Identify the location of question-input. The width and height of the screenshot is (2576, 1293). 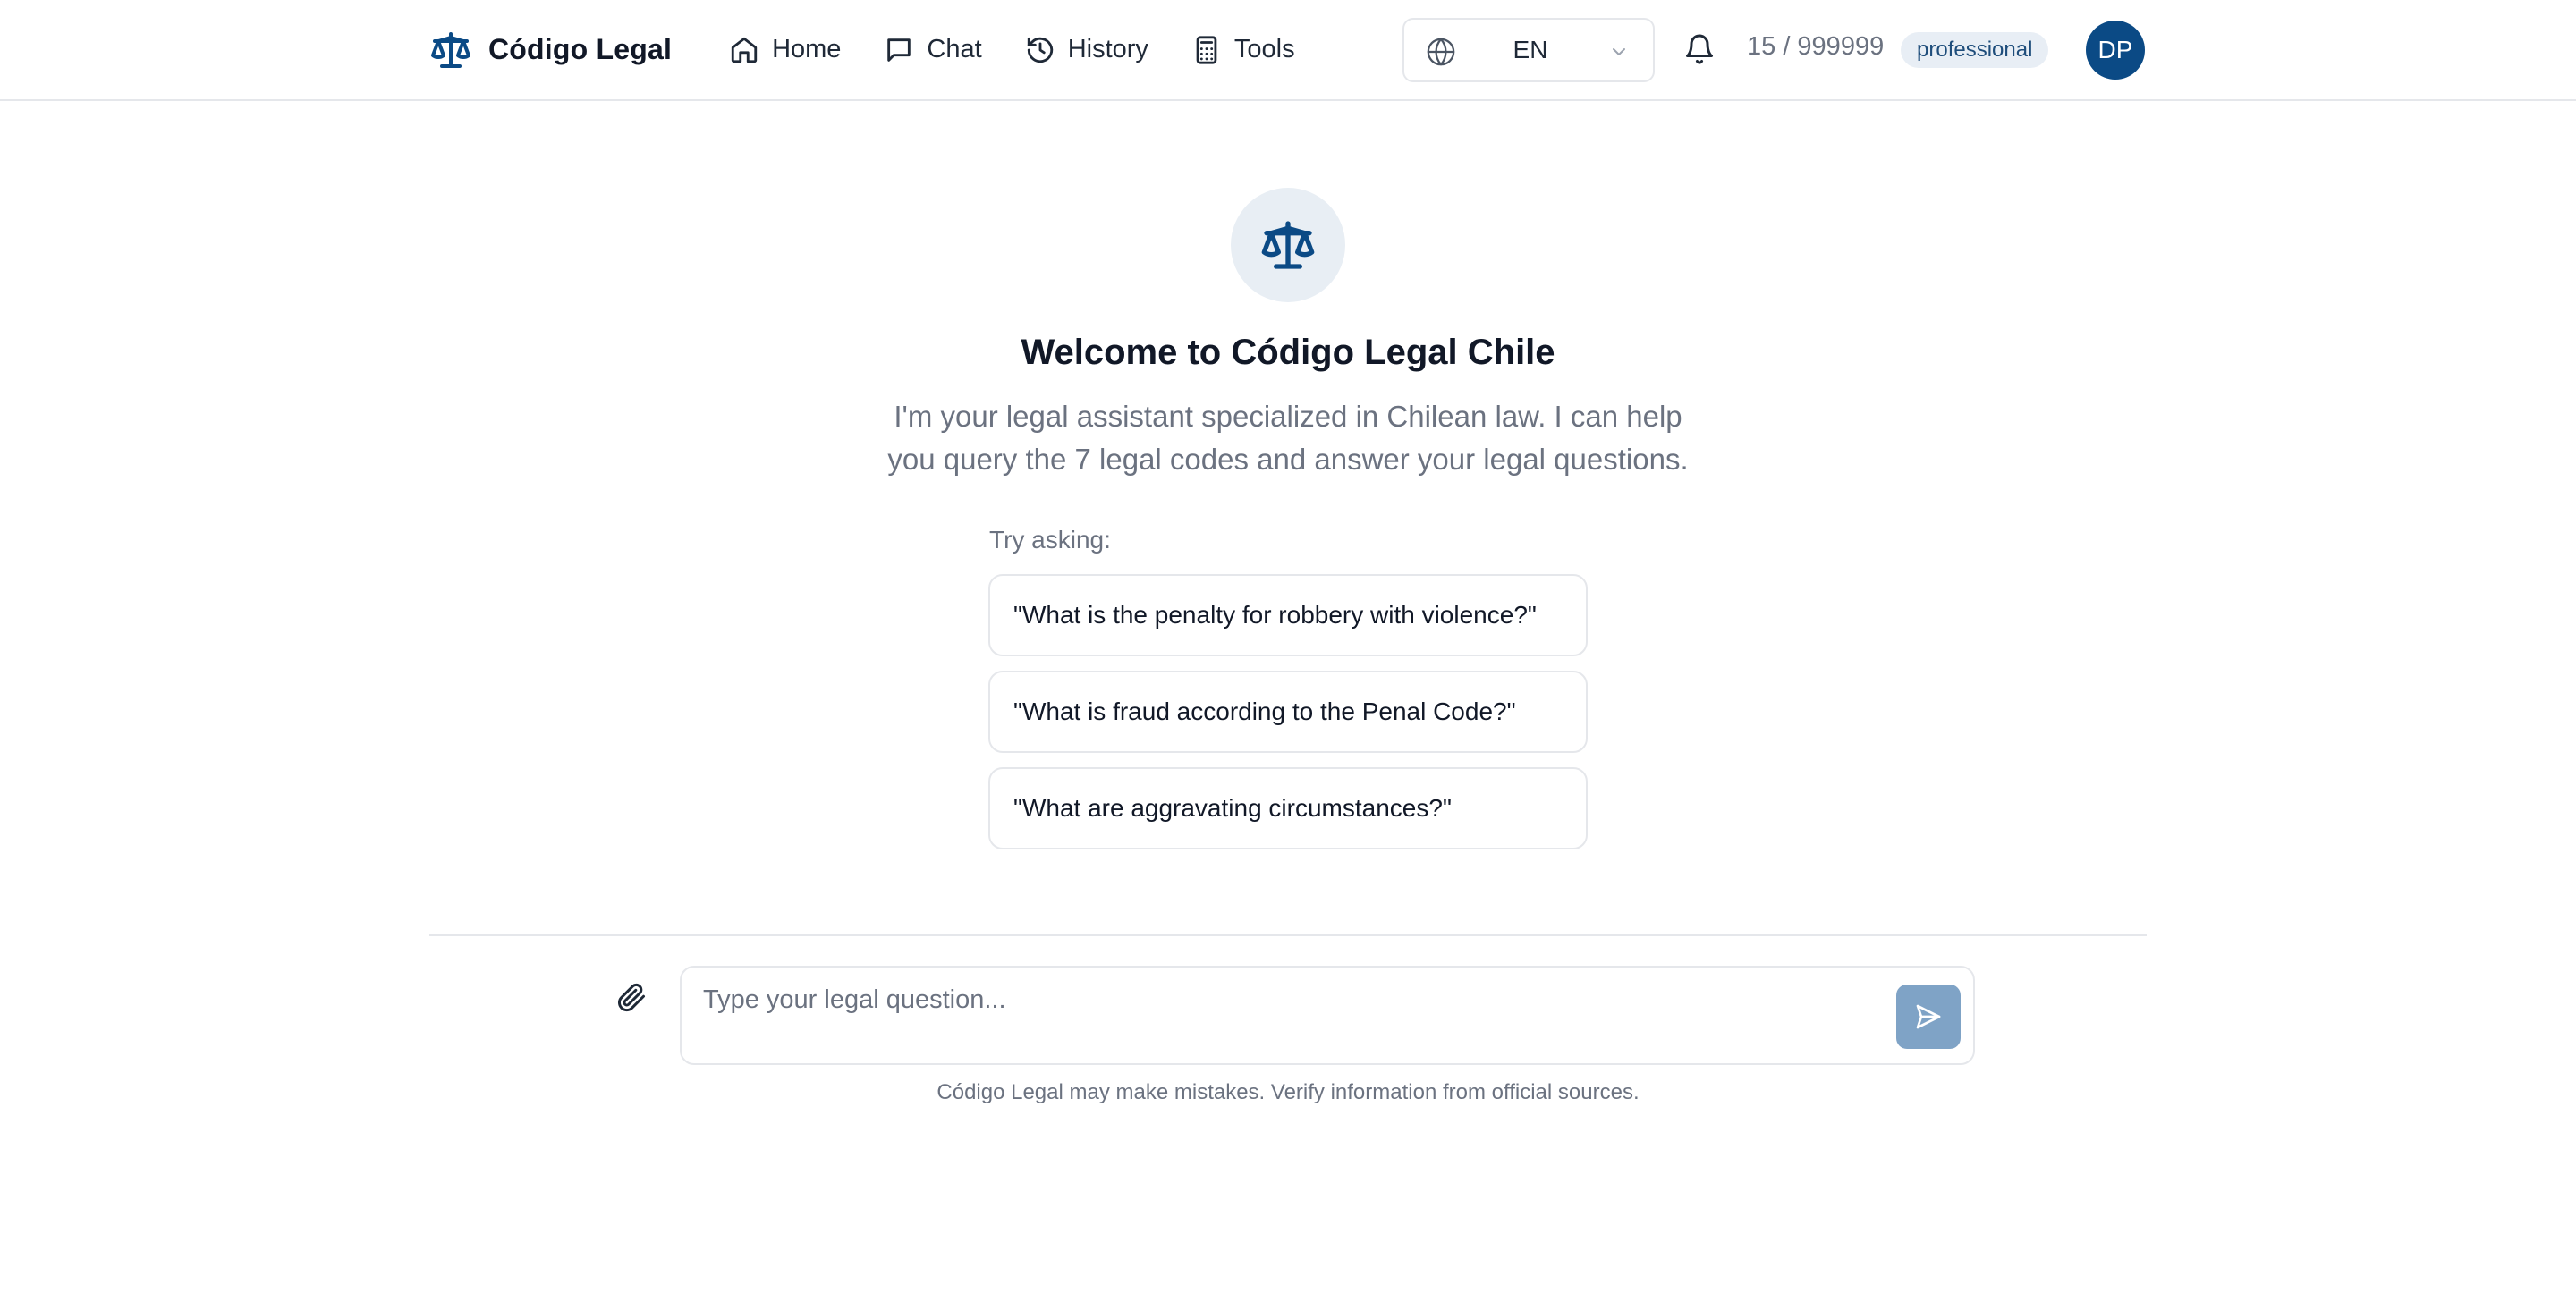
(1257, 1017).